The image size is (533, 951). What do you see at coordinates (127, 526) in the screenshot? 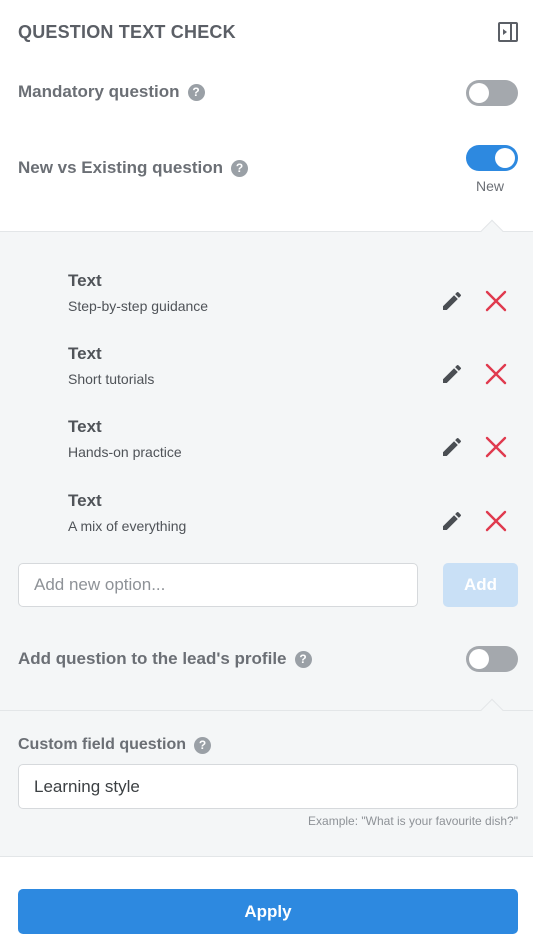
I see `option-value: A mix of everything` at bounding box center [127, 526].